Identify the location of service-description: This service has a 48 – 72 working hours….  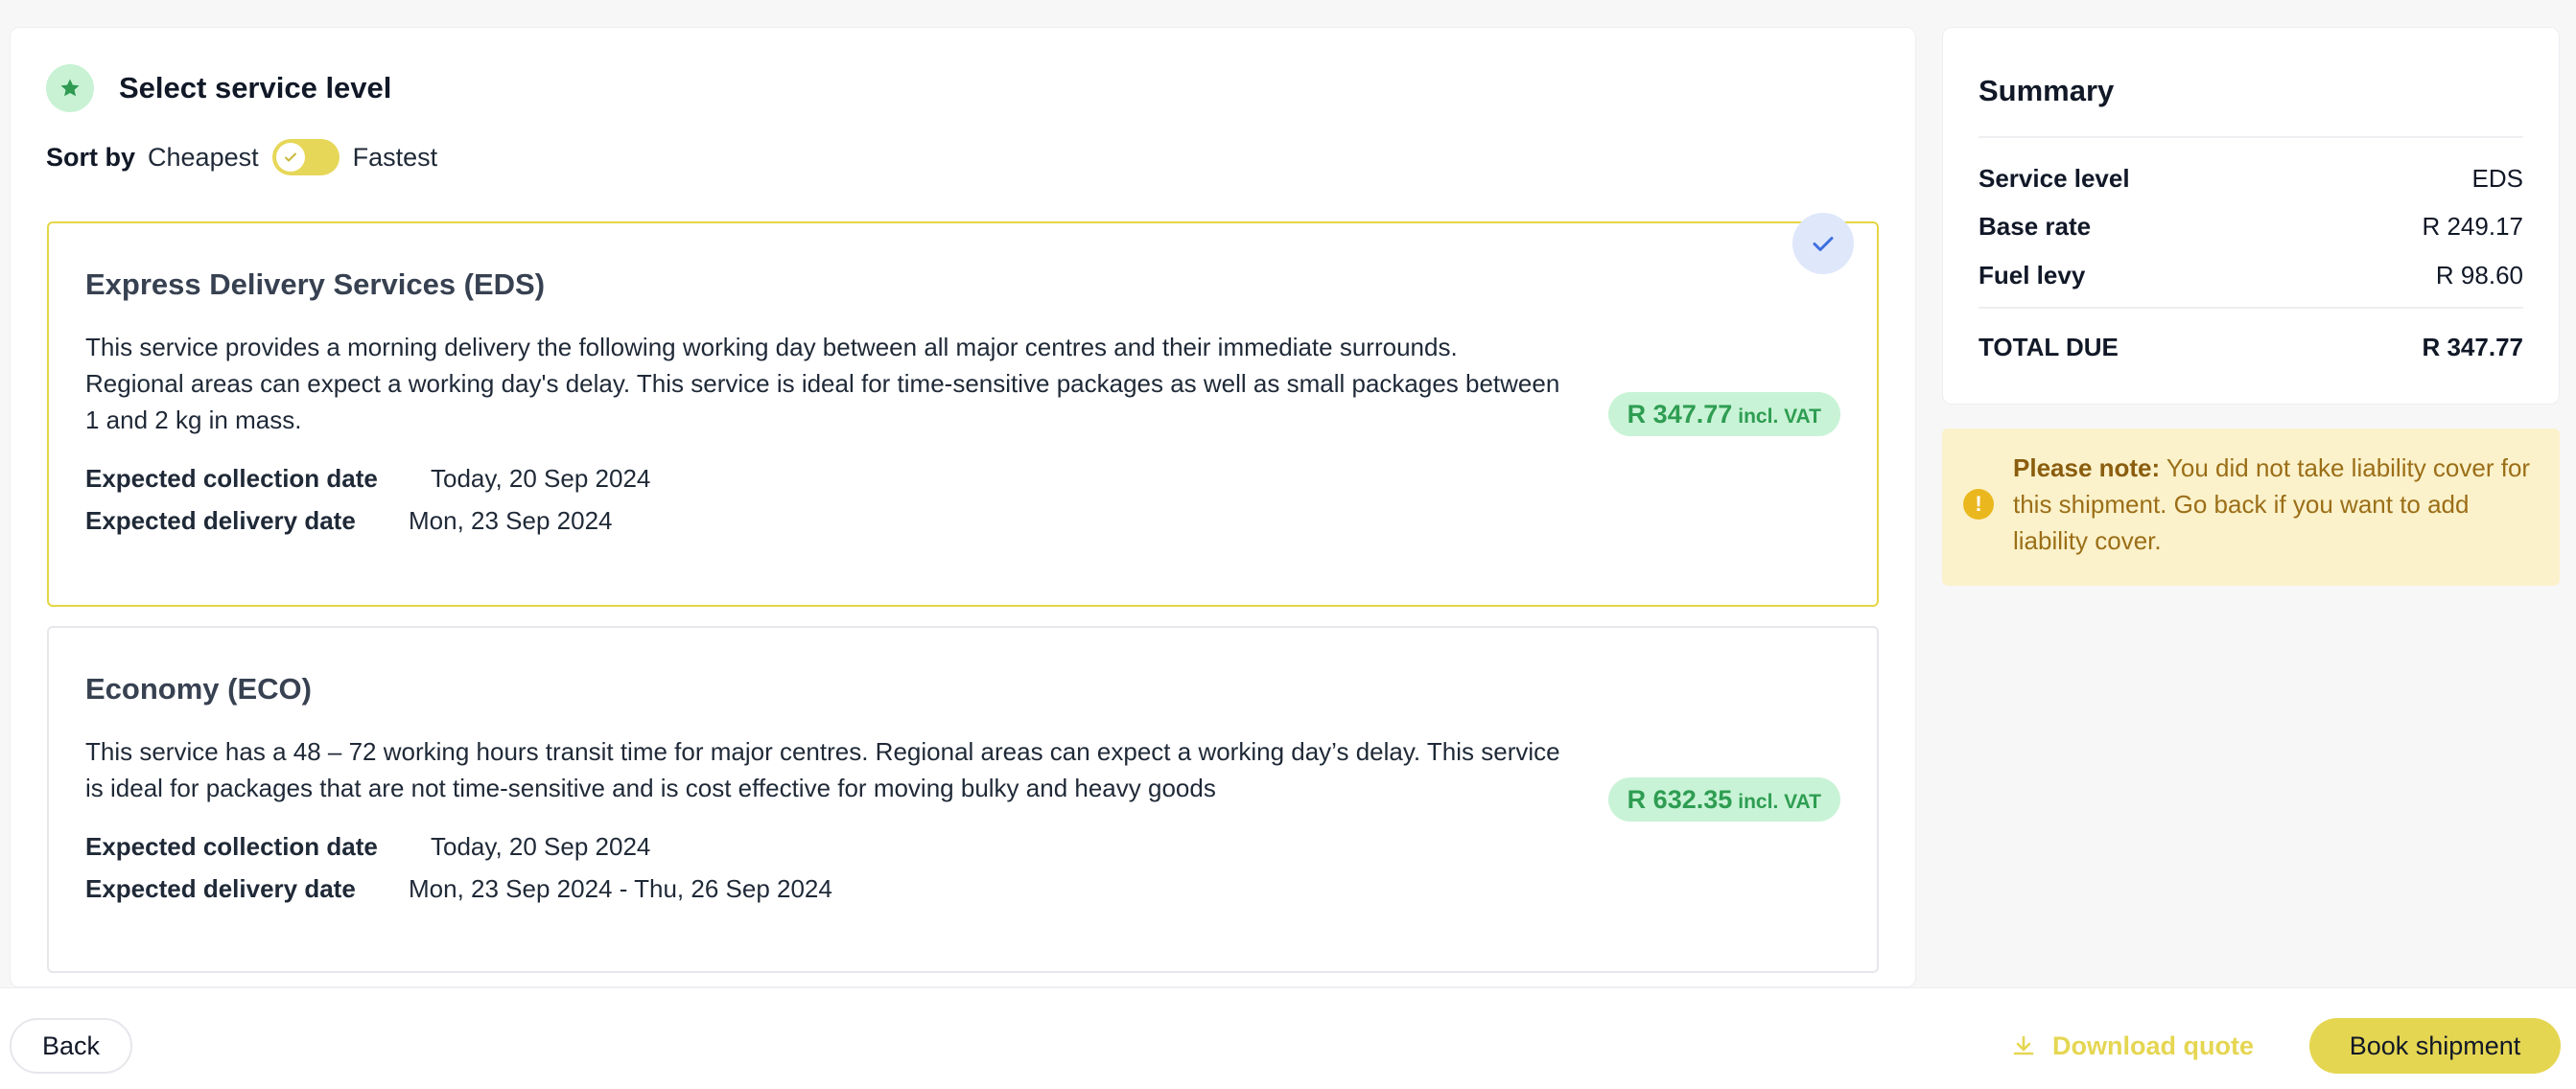
(822, 769).